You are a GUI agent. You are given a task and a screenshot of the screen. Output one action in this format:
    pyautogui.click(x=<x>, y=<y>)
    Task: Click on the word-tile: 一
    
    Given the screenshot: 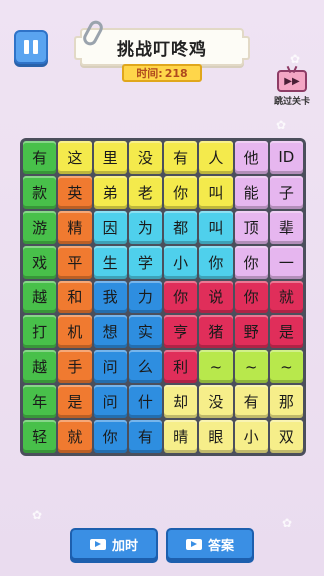 What is the action you would take?
    pyautogui.click(x=286, y=262)
    